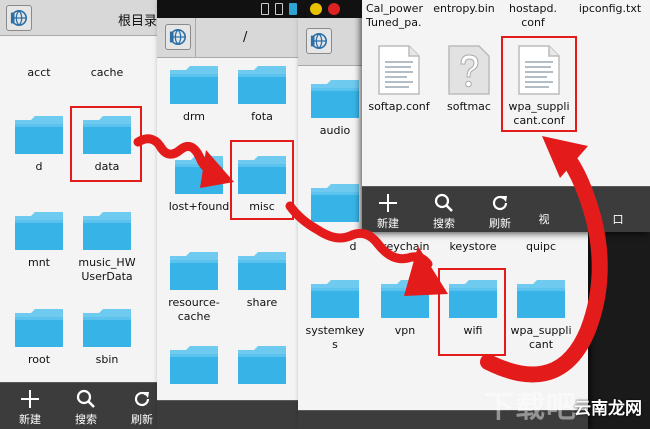 This screenshot has height=429, width=650. What do you see at coordinates (231, 414) in the screenshot?
I see `panel2-toolbar` at bounding box center [231, 414].